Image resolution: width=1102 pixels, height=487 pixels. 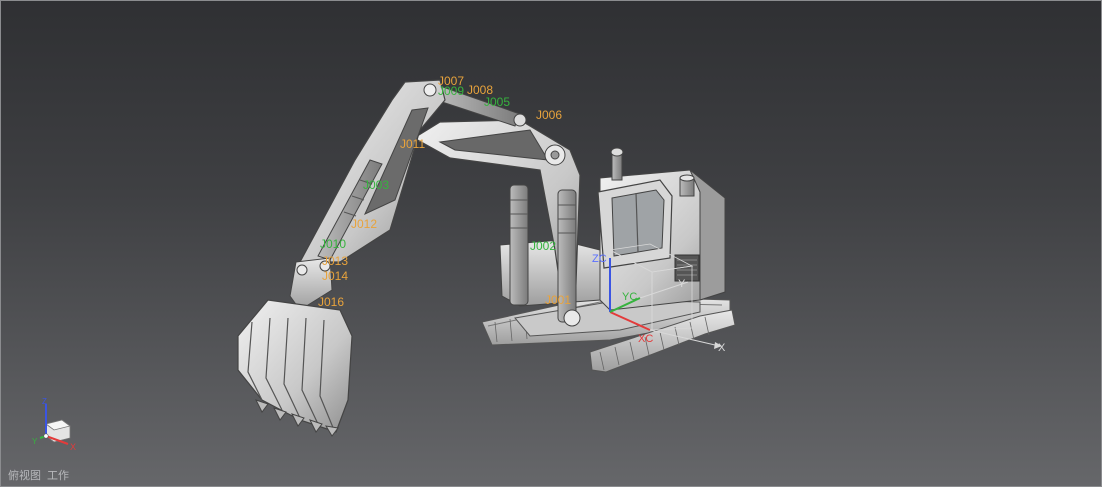 I want to click on triad-z-label: Z, so click(x=44, y=402).